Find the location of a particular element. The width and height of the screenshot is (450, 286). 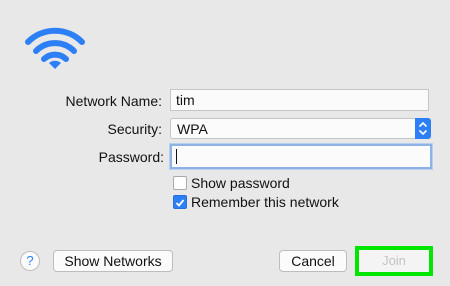

remember-network-checkbox is located at coordinates (180, 202).